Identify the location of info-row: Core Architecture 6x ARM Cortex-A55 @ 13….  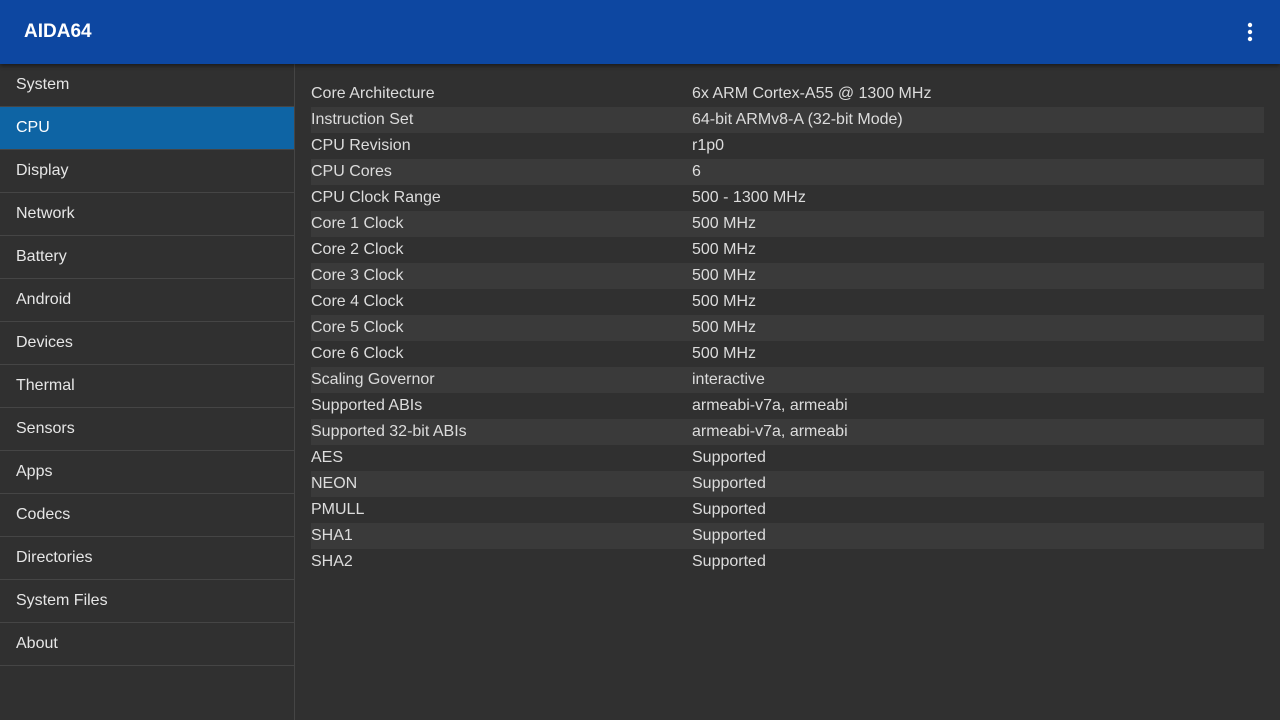
(787, 94).